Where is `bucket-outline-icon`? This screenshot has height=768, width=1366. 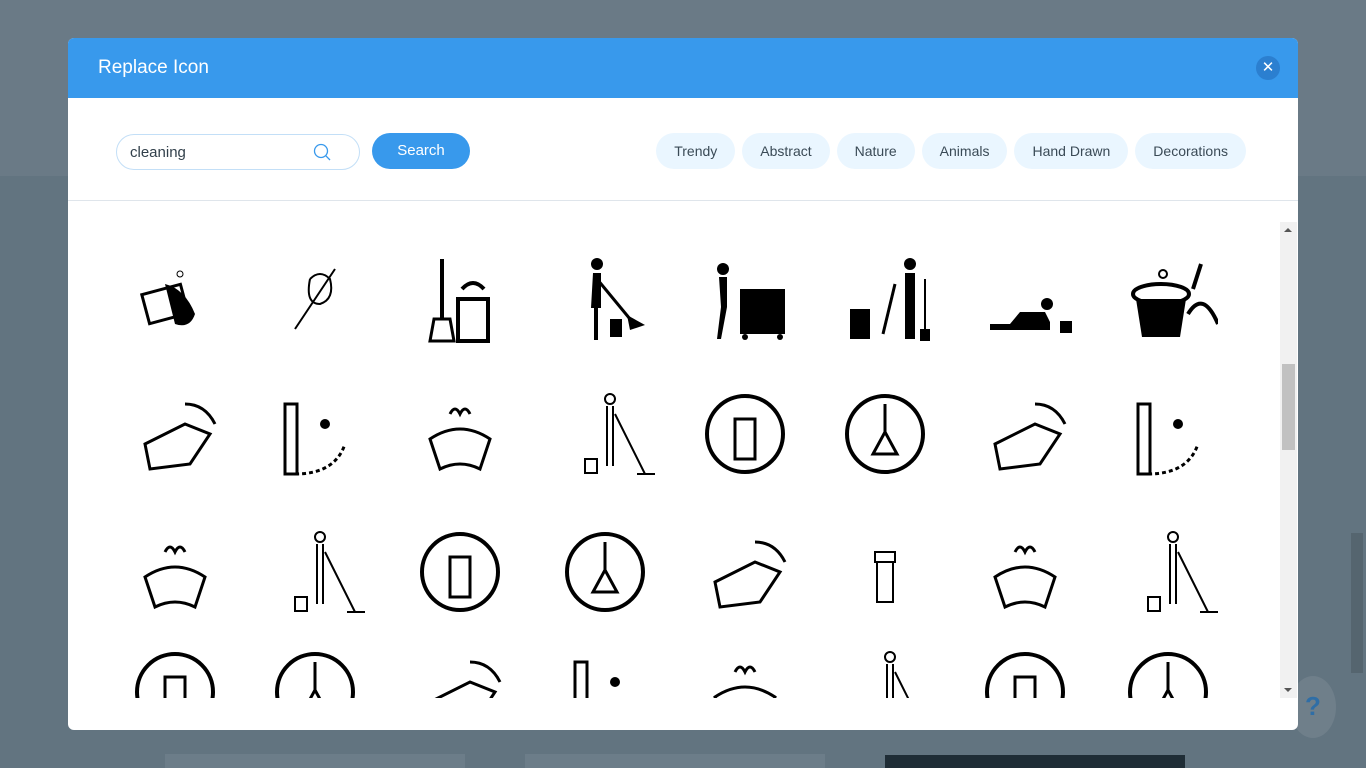
bucket-outline-icon is located at coordinates (175, 675).